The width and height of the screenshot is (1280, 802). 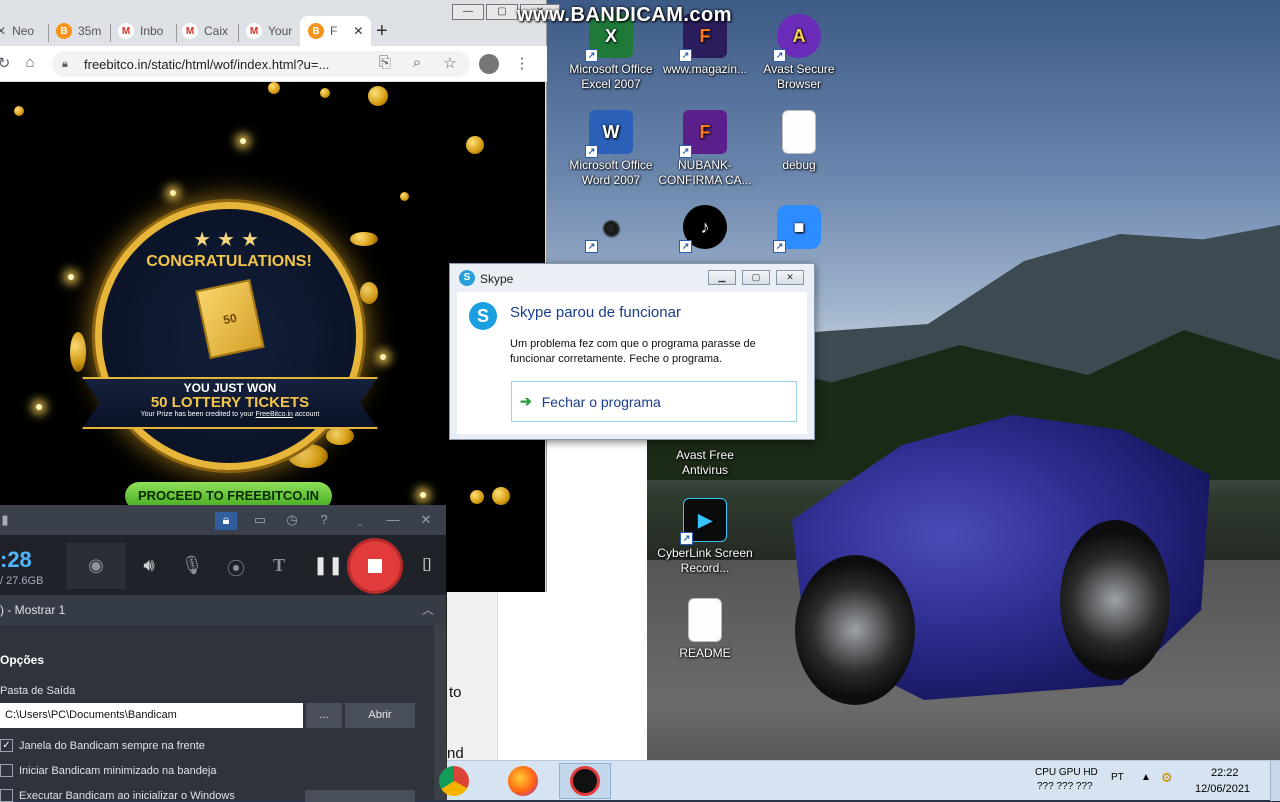 I want to click on webcam-icon: ◉, so click(x=96, y=565).